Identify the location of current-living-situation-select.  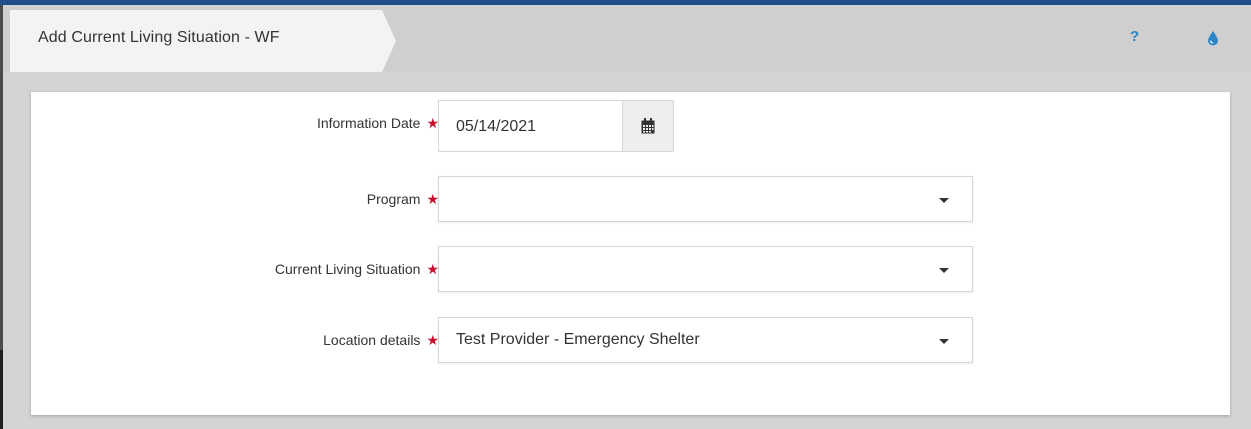
(705, 269).